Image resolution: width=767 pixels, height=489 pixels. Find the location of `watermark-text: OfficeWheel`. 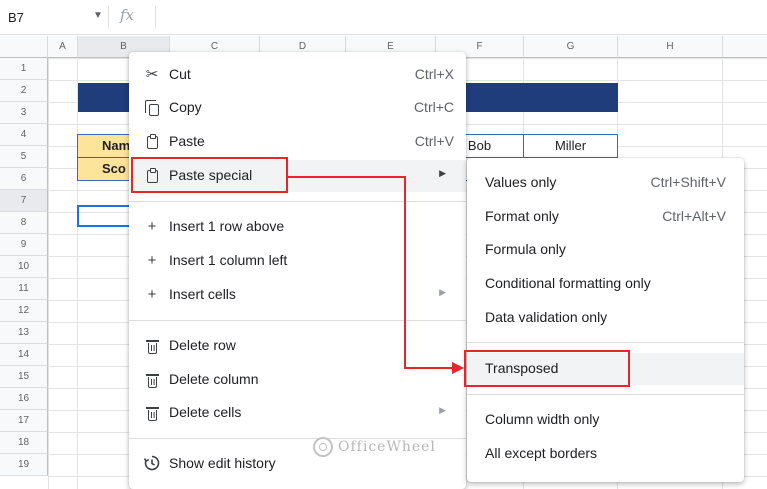

watermark-text: OfficeWheel is located at coordinates (387, 447).